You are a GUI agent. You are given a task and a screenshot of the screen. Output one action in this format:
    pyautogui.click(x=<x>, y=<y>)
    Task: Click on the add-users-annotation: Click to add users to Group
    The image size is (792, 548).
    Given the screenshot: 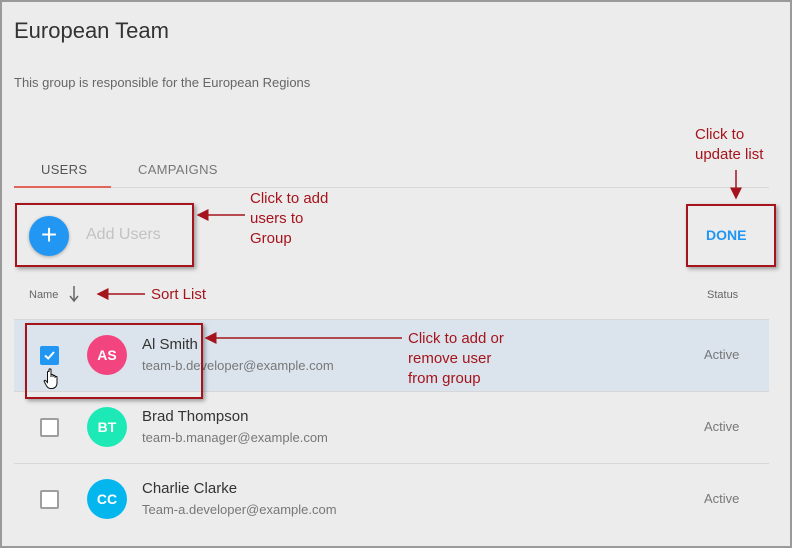 What is the action you would take?
    pyautogui.click(x=289, y=218)
    